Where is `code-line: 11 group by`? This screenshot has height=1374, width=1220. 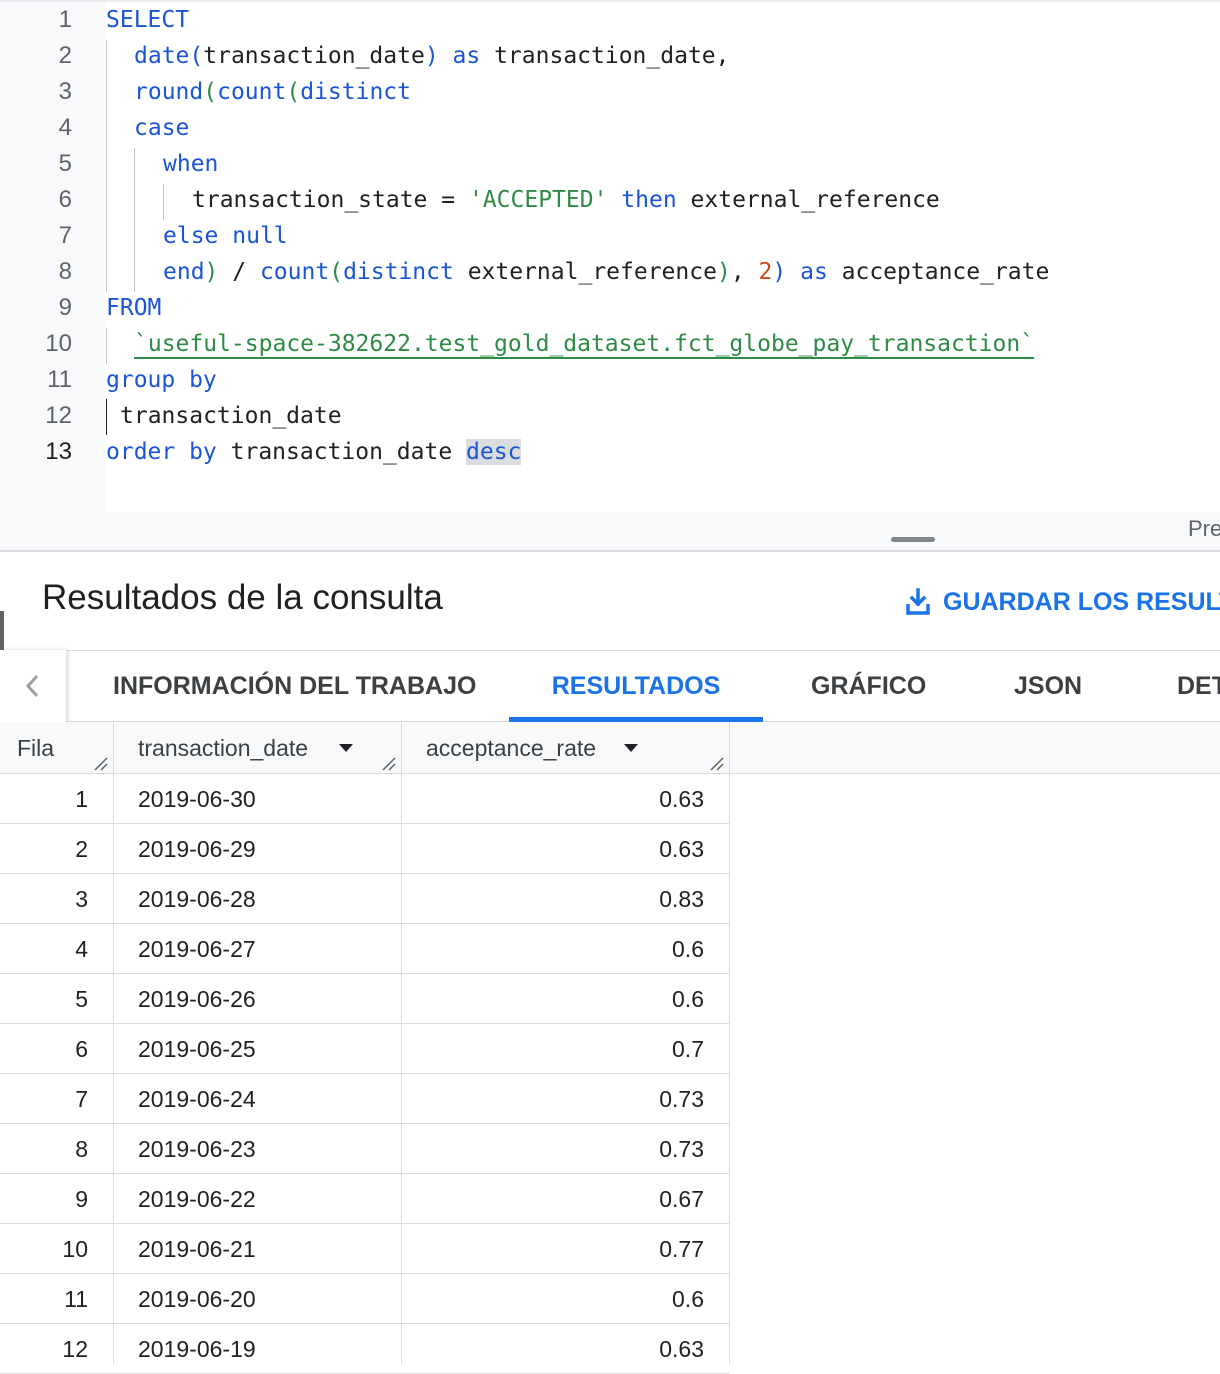
code-line: 11 group by is located at coordinates (610, 380).